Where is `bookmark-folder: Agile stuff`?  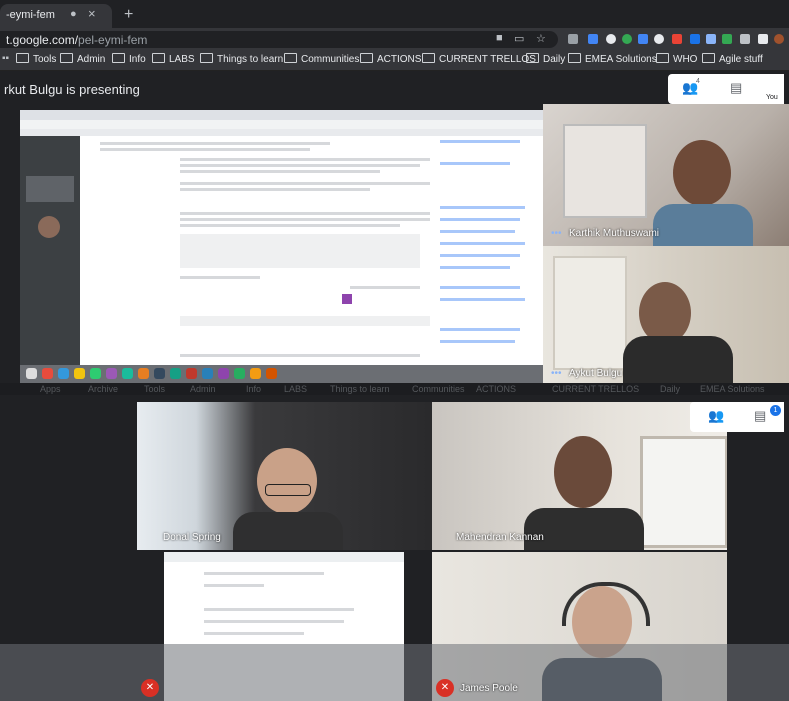
bookmark-folder: Agile stuff is located at coordinates (732, 59).